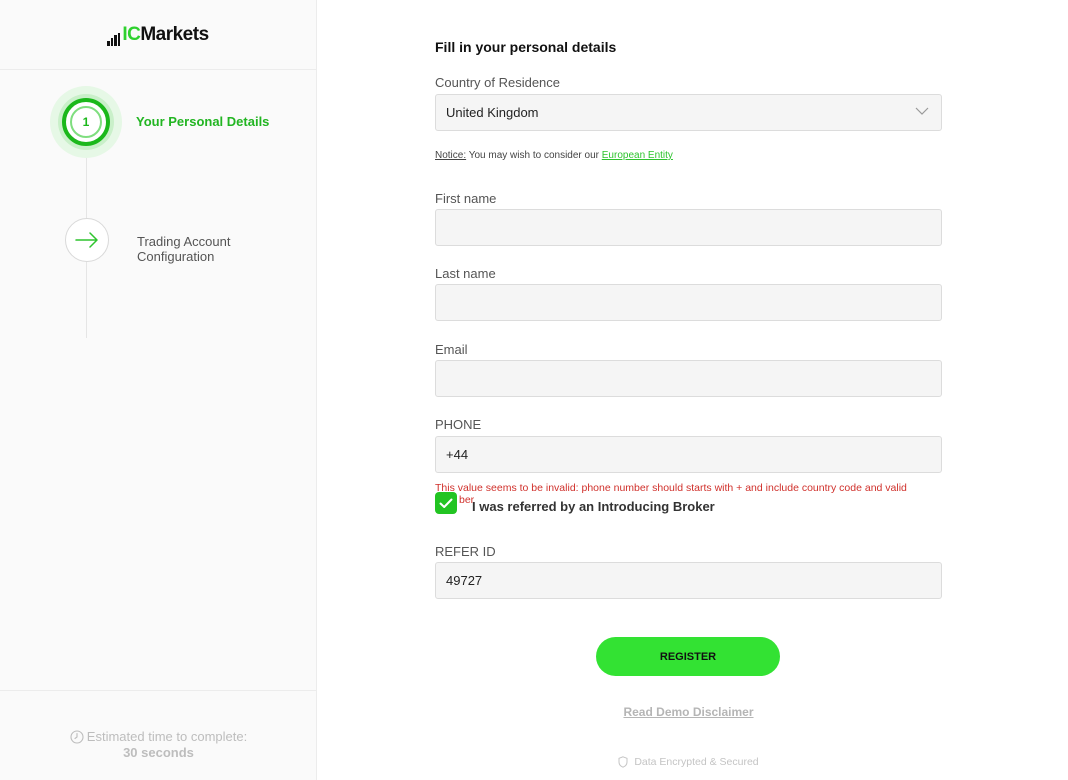 The width and height of the screenshot is (1068, 780). I want to click on european-entity-link: European Entity, so click(637, 155).